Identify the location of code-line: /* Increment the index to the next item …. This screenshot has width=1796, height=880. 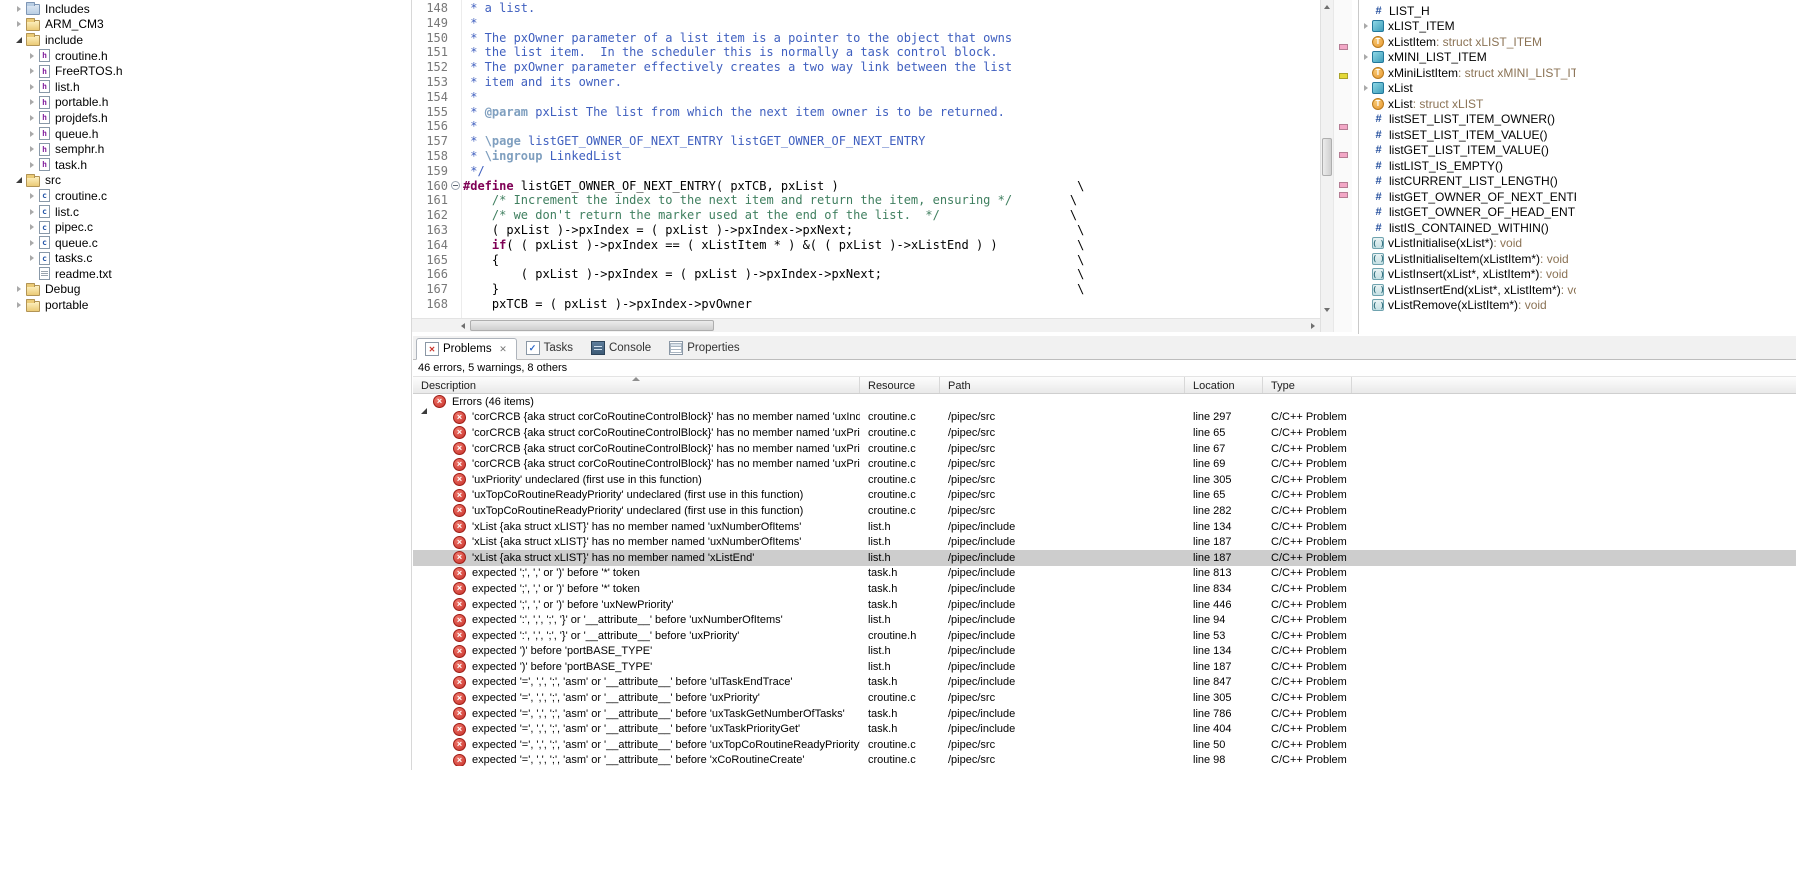
(891, 200).